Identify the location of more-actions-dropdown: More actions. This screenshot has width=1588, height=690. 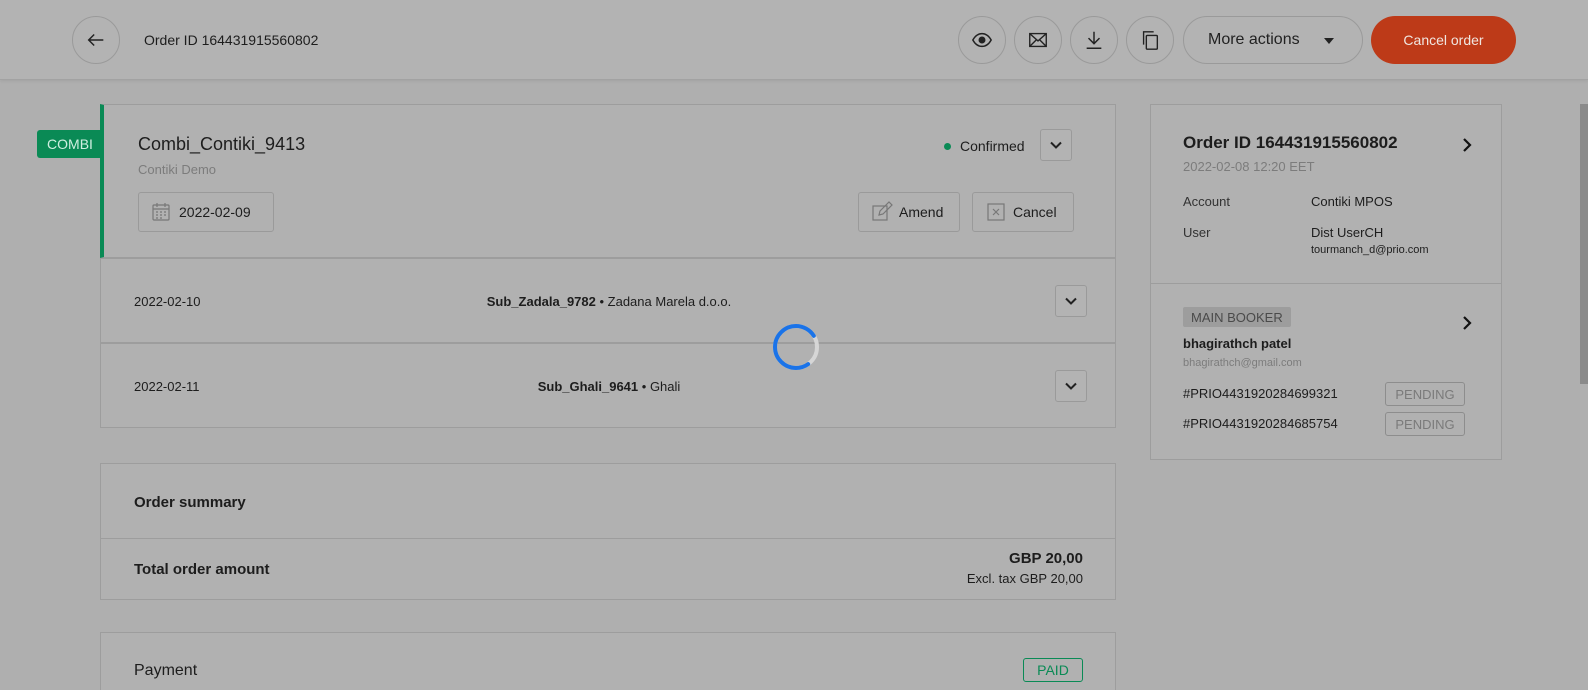
(1273, 40).